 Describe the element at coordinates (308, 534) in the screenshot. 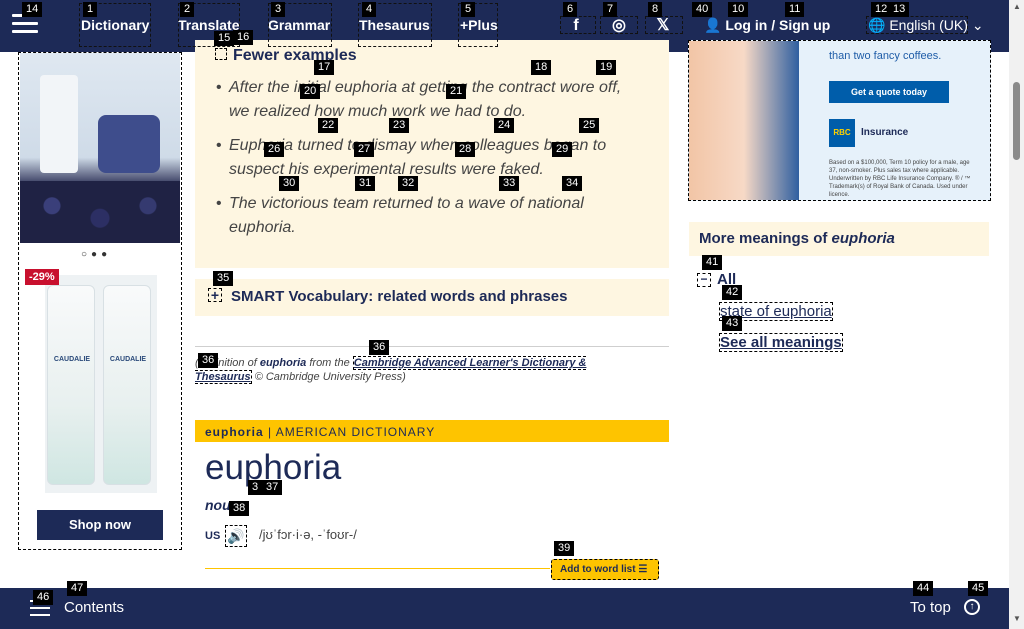

I see `ipa-pronunciation: /jʊˈfɔr·i·ə, -ˈfoʊr-/` at that location.